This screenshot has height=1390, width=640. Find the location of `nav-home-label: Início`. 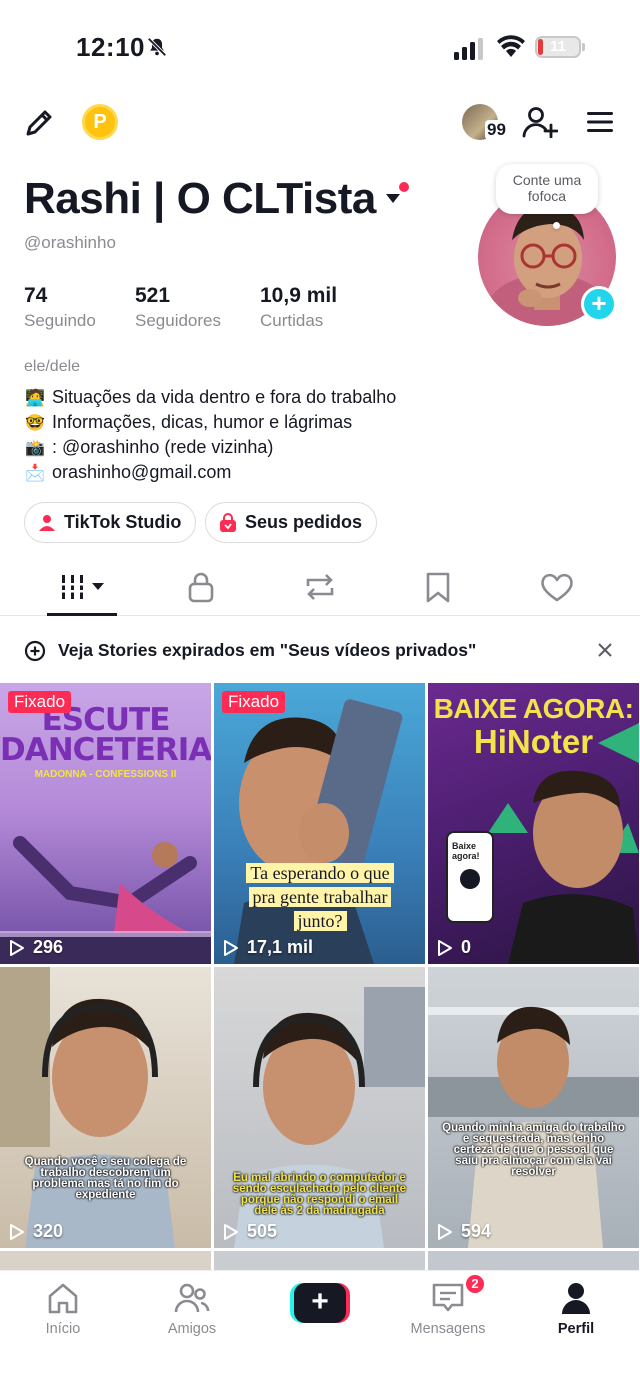

nav-home-label: Início is located at coordinates (63, 1329).